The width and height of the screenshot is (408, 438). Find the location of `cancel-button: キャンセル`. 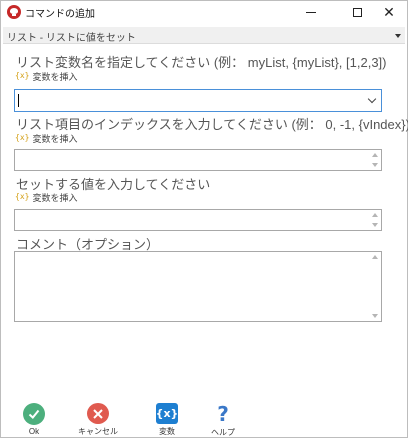

cancel-button: キャンセル is located at coordinates (98, 420).